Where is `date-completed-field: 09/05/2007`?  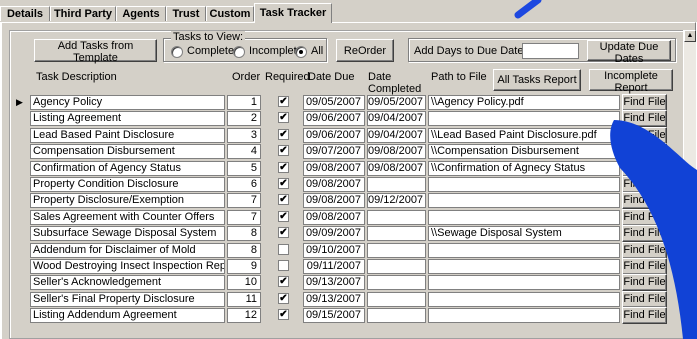 date-completed-field: 09/05/2007 is located at coordinates (396, 102).